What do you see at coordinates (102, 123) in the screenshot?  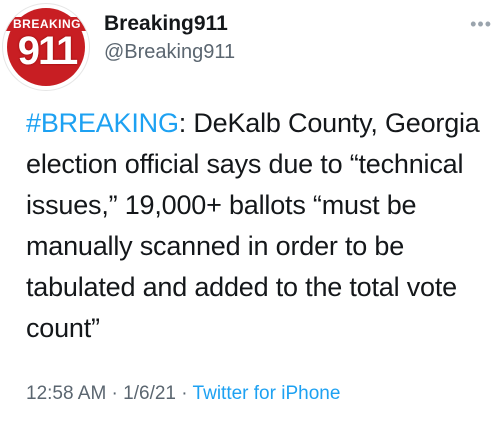 I see `hashtag-link: #BREAKING` at bounding box center [102, 123].